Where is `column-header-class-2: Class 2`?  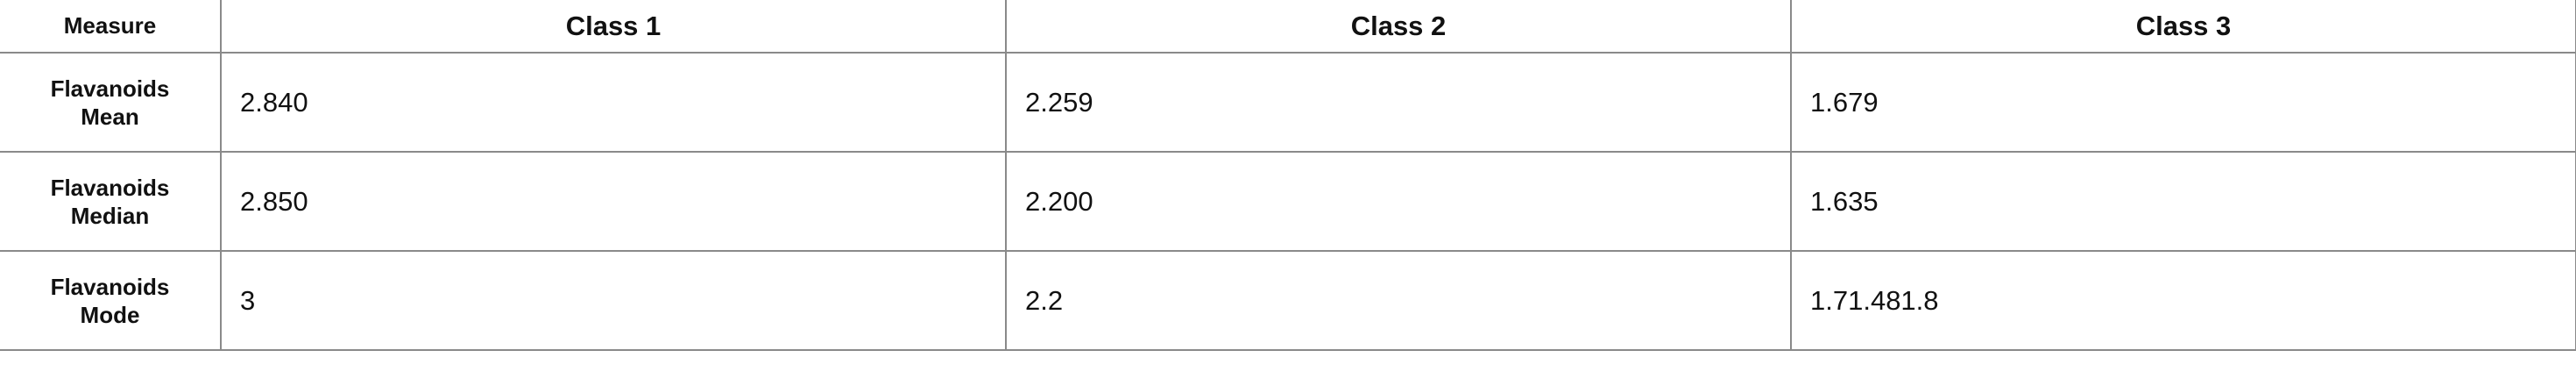
column-header-class-2: Class 2 is located at coordinates (1398, 27).